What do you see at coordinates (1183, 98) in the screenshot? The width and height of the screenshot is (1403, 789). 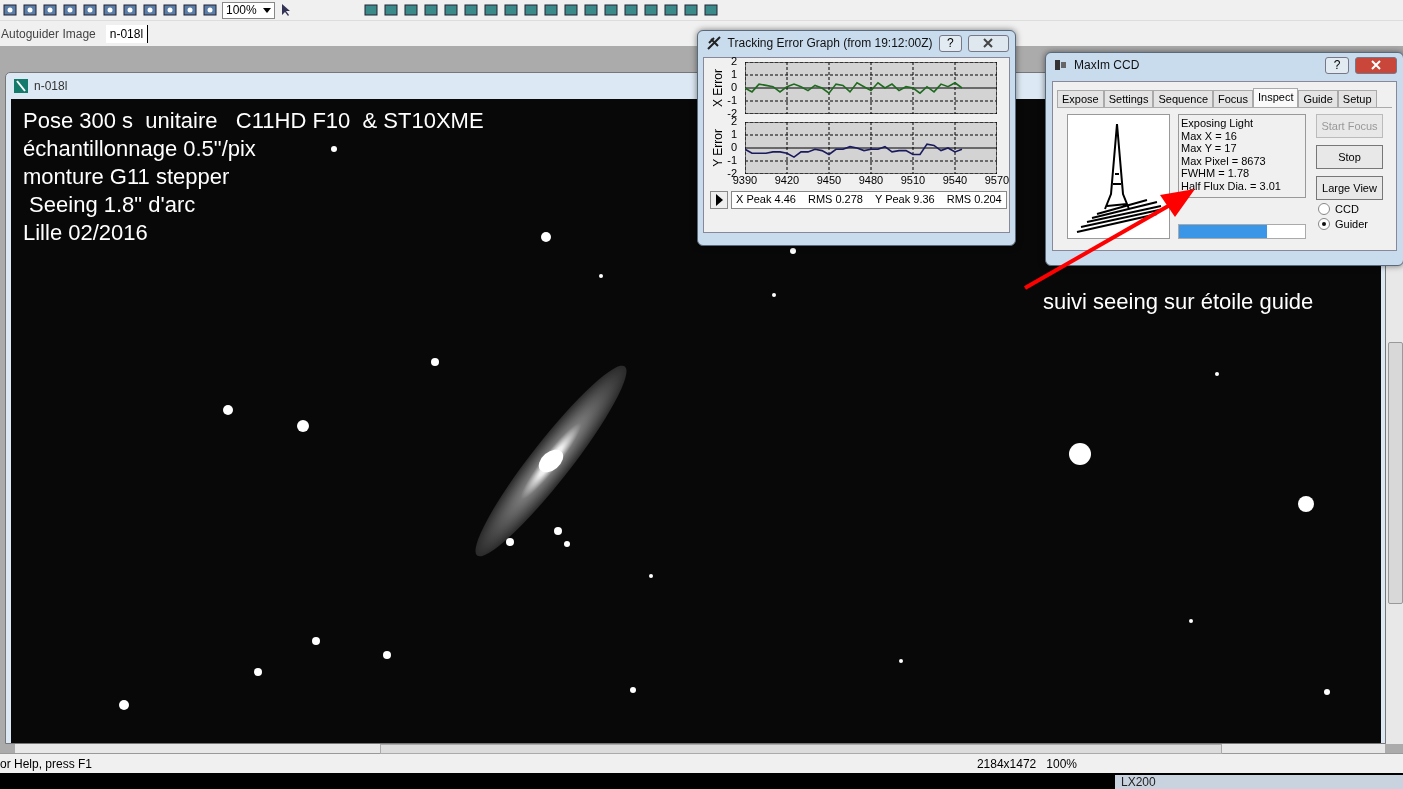 I see `tab: Sequence` at bounding box center [1183, 98].